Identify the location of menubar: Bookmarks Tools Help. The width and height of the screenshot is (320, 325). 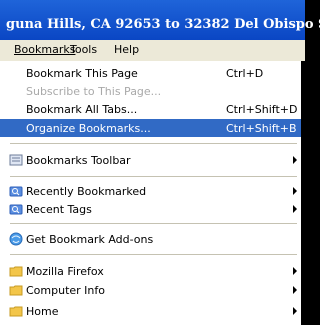
(152, 50).